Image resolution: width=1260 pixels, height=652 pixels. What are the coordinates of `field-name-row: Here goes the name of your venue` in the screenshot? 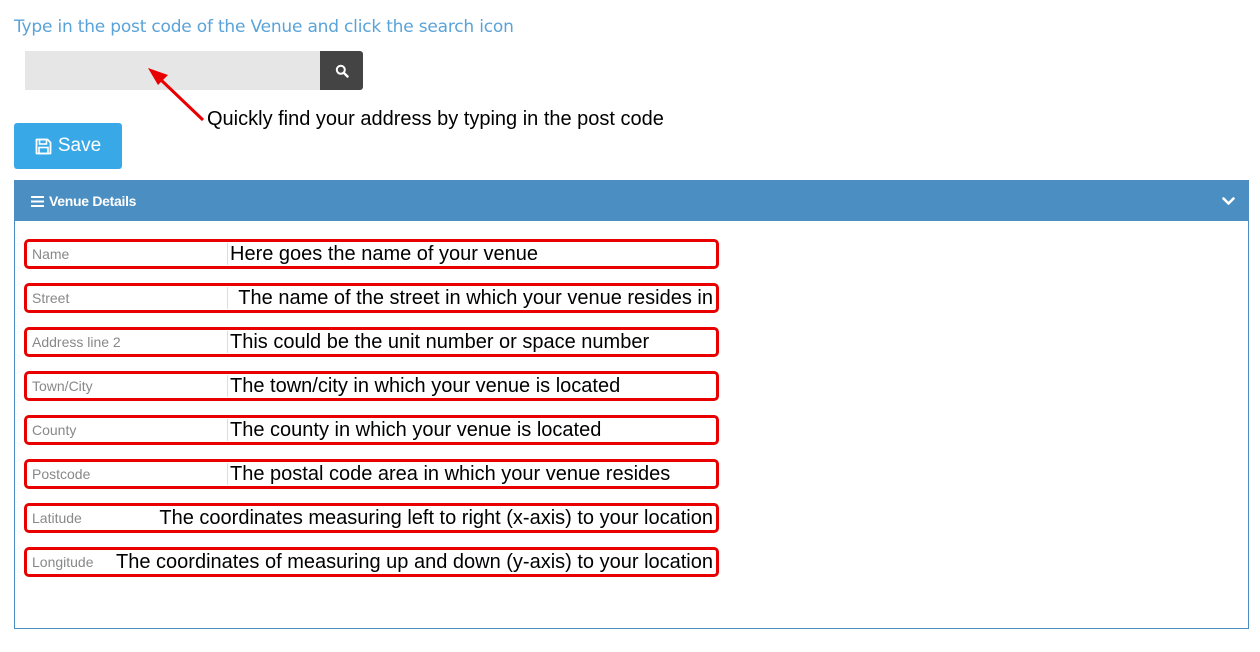 It's located at (371, 254).